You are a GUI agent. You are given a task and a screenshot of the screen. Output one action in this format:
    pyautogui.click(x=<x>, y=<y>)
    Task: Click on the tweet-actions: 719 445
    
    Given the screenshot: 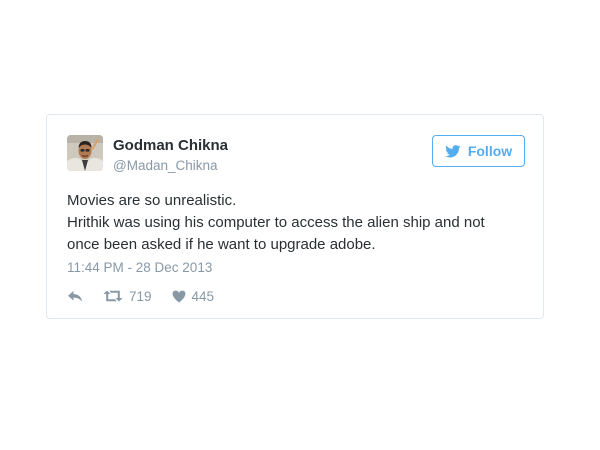 What is the action you would take?
    pyautogui.click(x=140, y=296)
    